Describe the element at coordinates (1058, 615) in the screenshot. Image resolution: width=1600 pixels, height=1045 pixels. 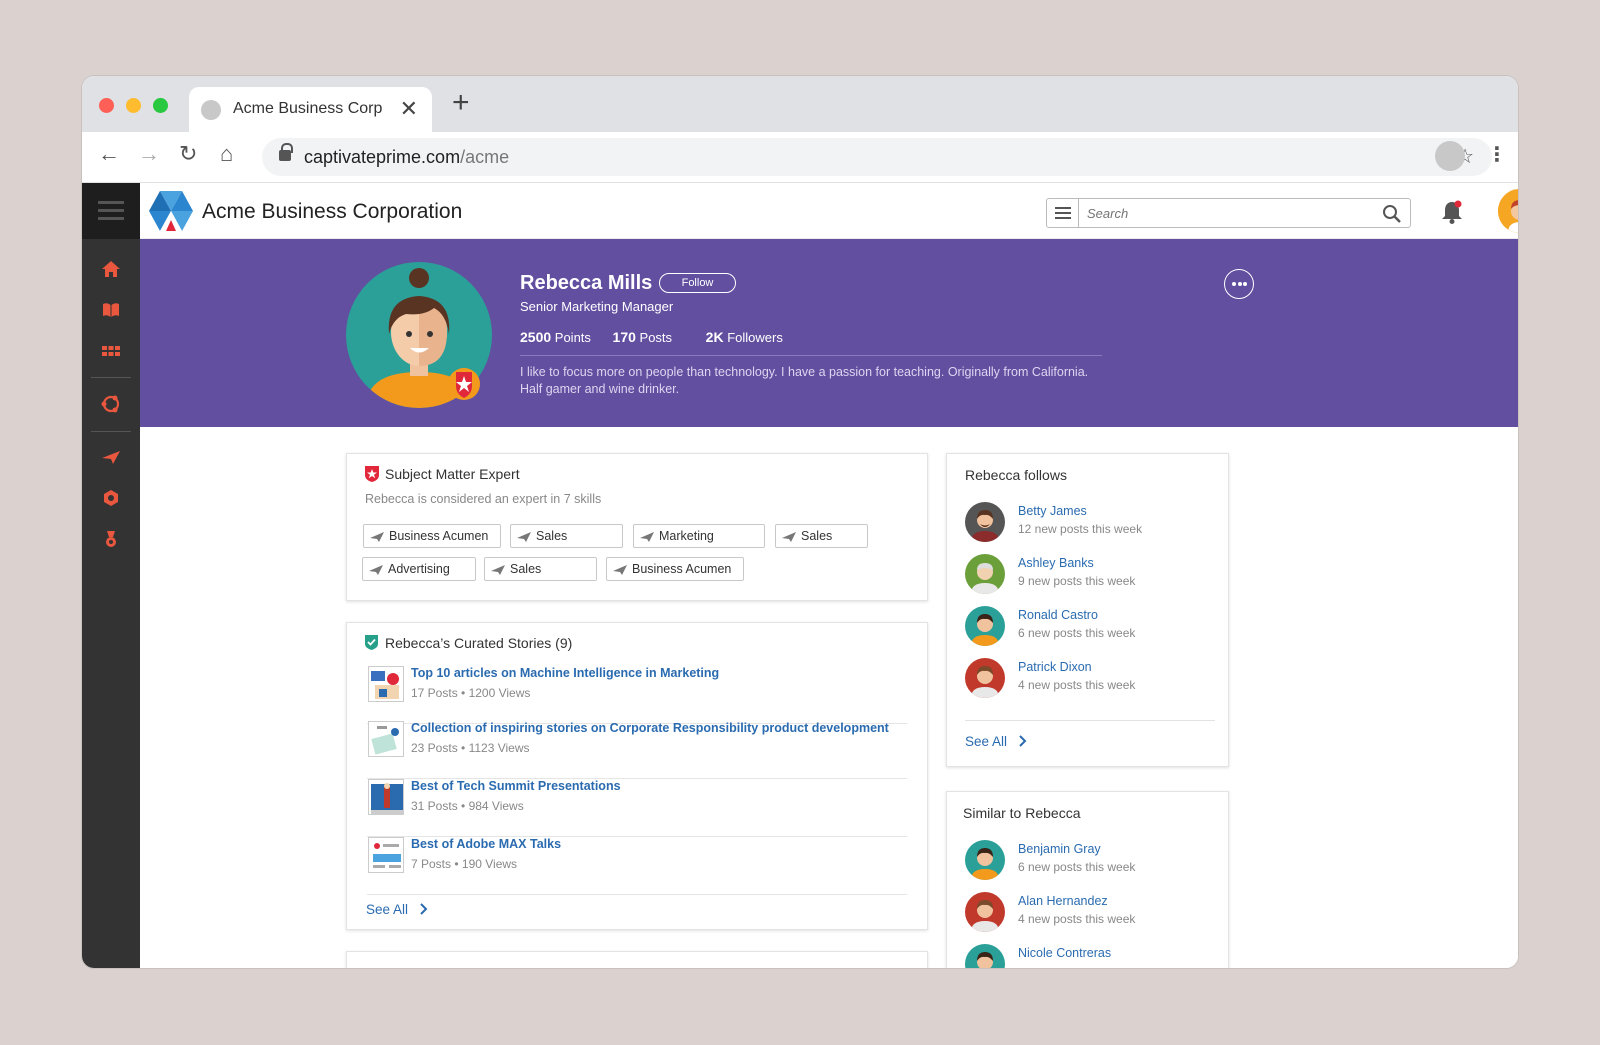
I see `person-name: Ronald Castro` at that location.